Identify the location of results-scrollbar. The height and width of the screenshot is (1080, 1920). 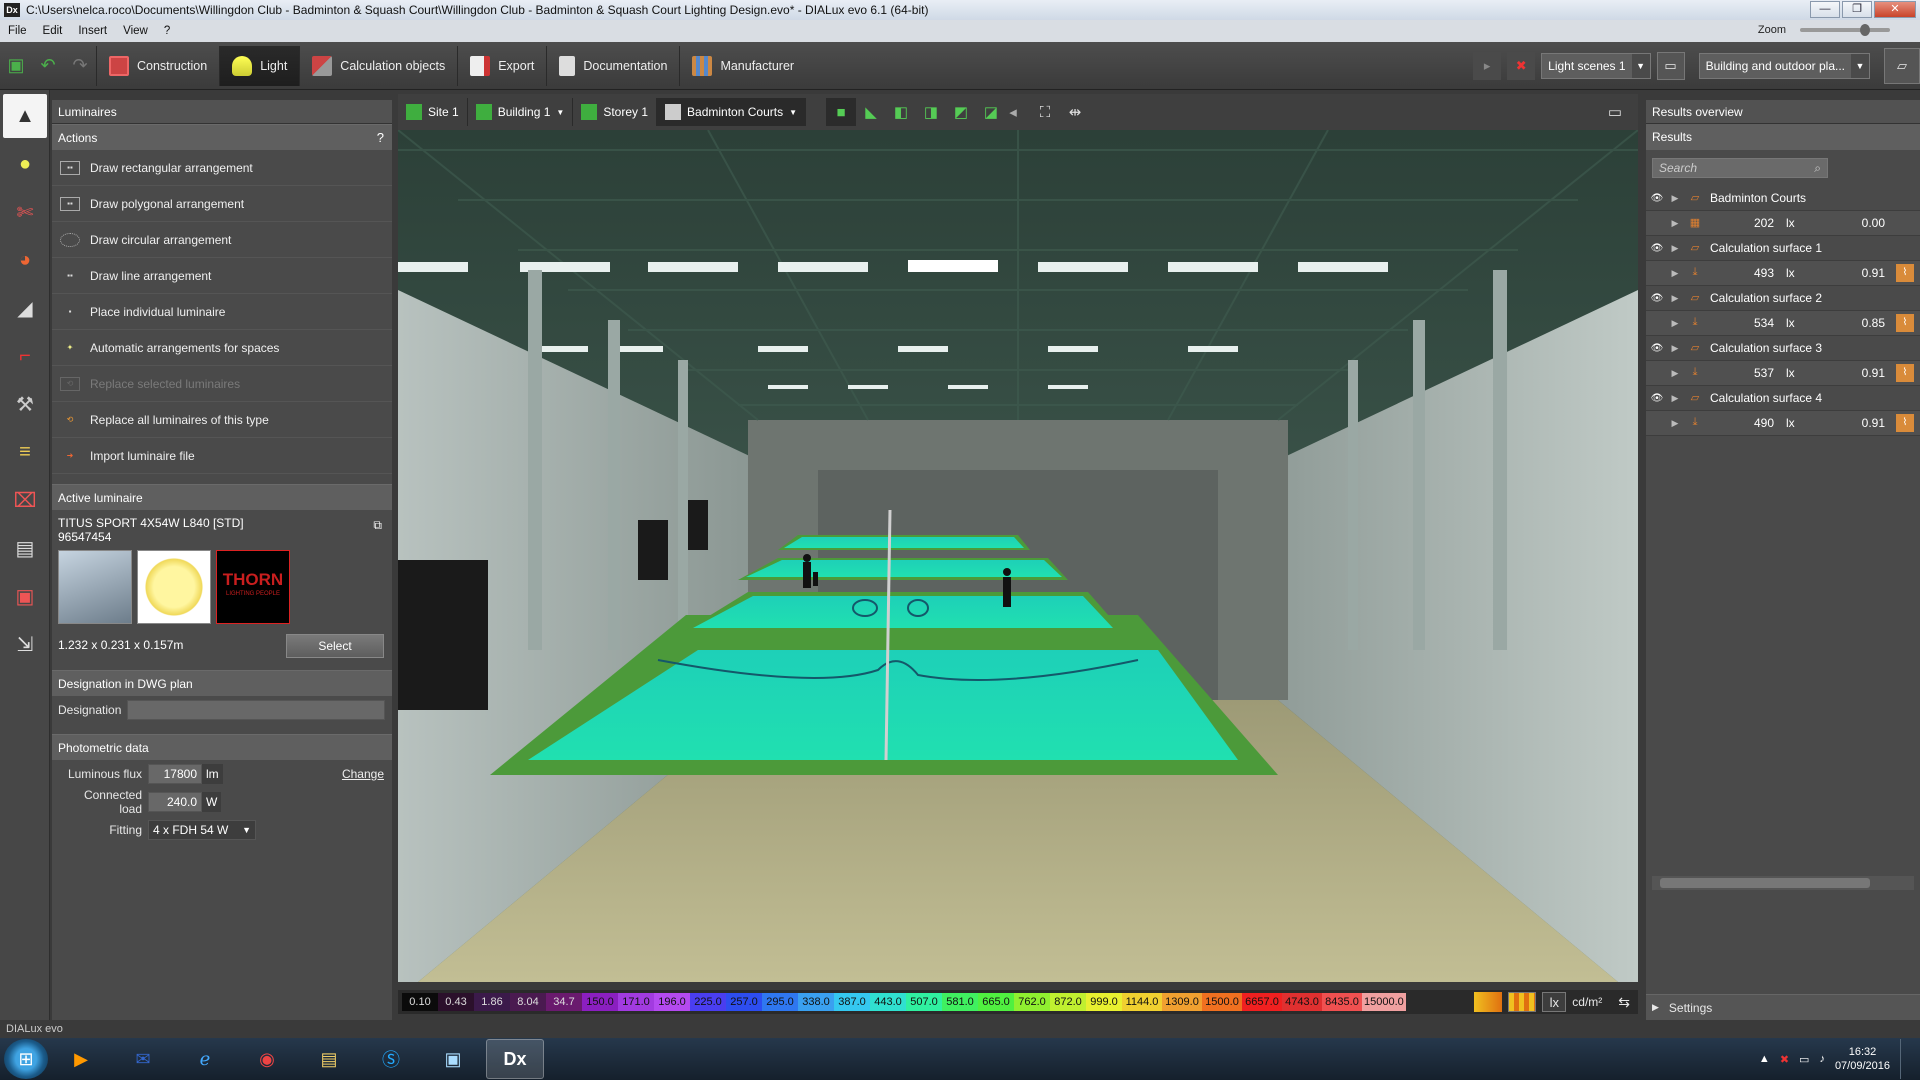
(1783, 883).